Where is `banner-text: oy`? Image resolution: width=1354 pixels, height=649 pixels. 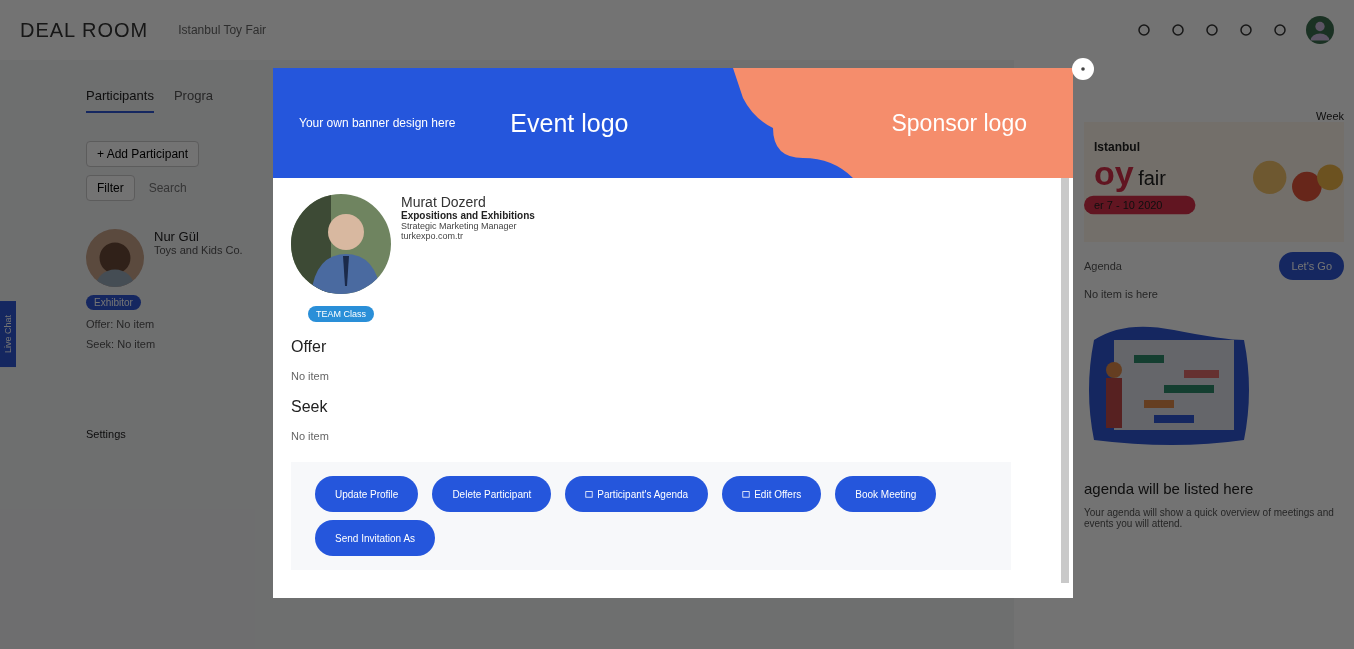 banner-text: oy is located at coordinates (1114, 173).